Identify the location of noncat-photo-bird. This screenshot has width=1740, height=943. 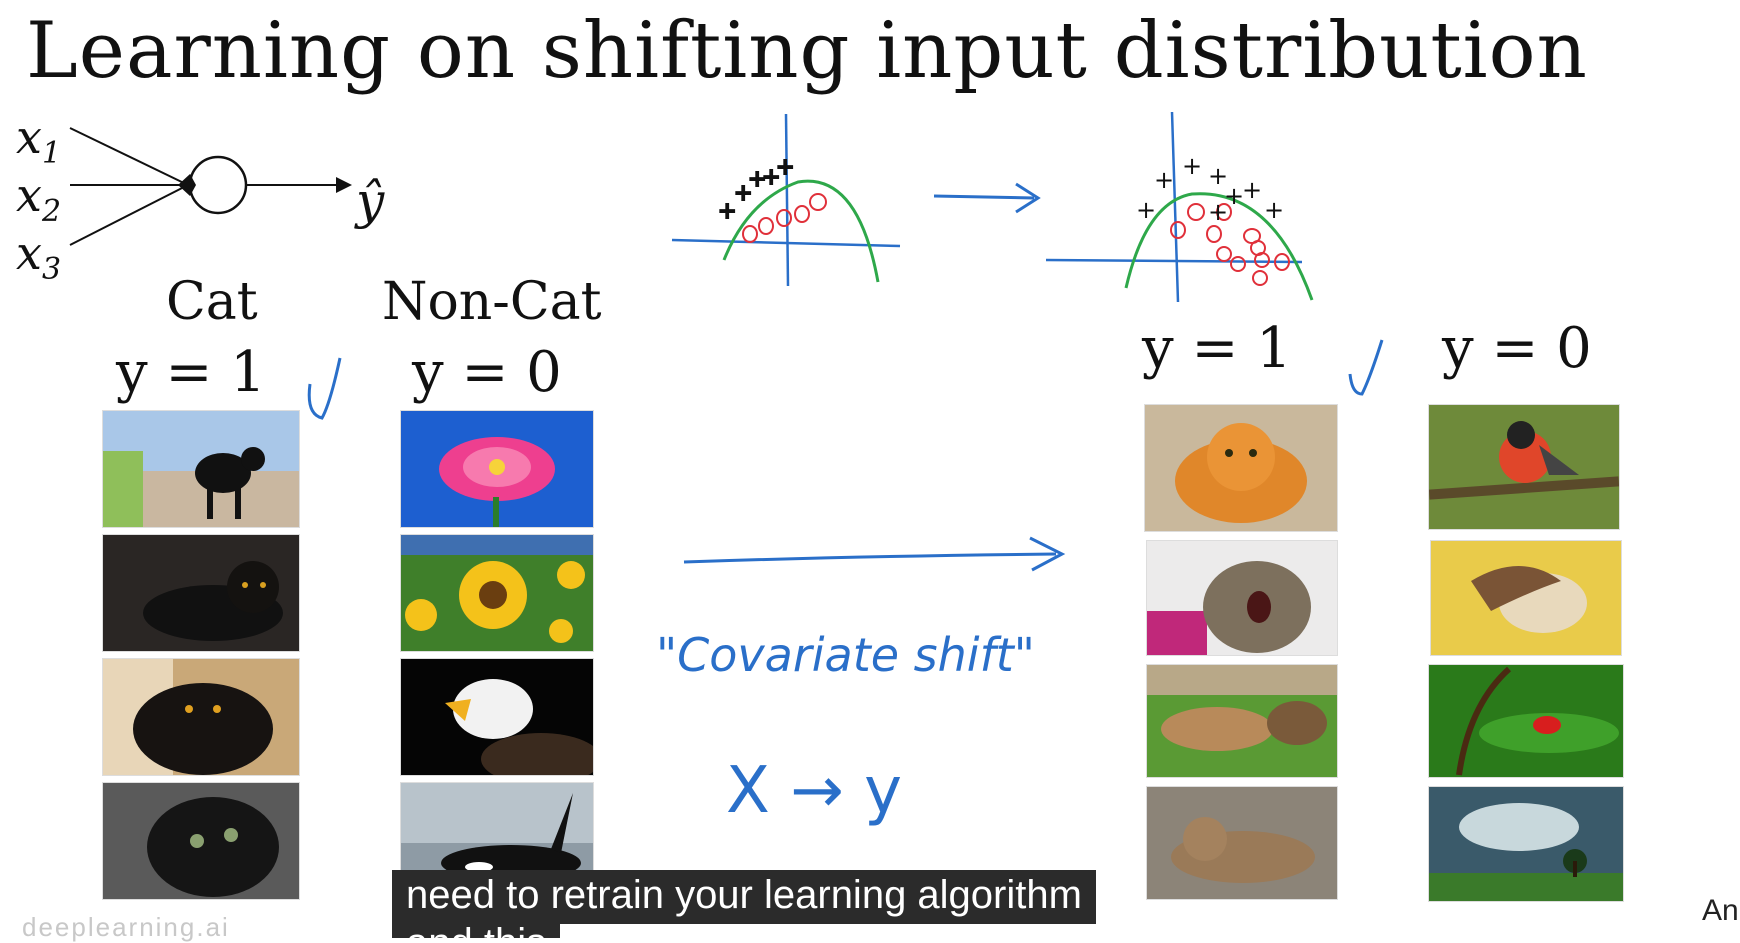
(1524, 467).